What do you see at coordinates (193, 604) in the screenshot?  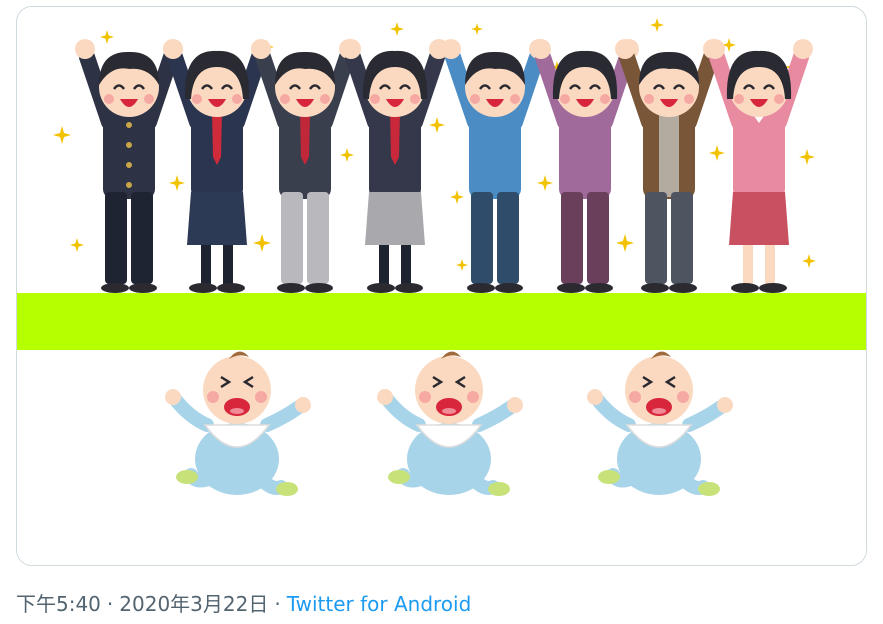 I see `tweet-date: 2020年3月22日` at bounding box center [193, 604].